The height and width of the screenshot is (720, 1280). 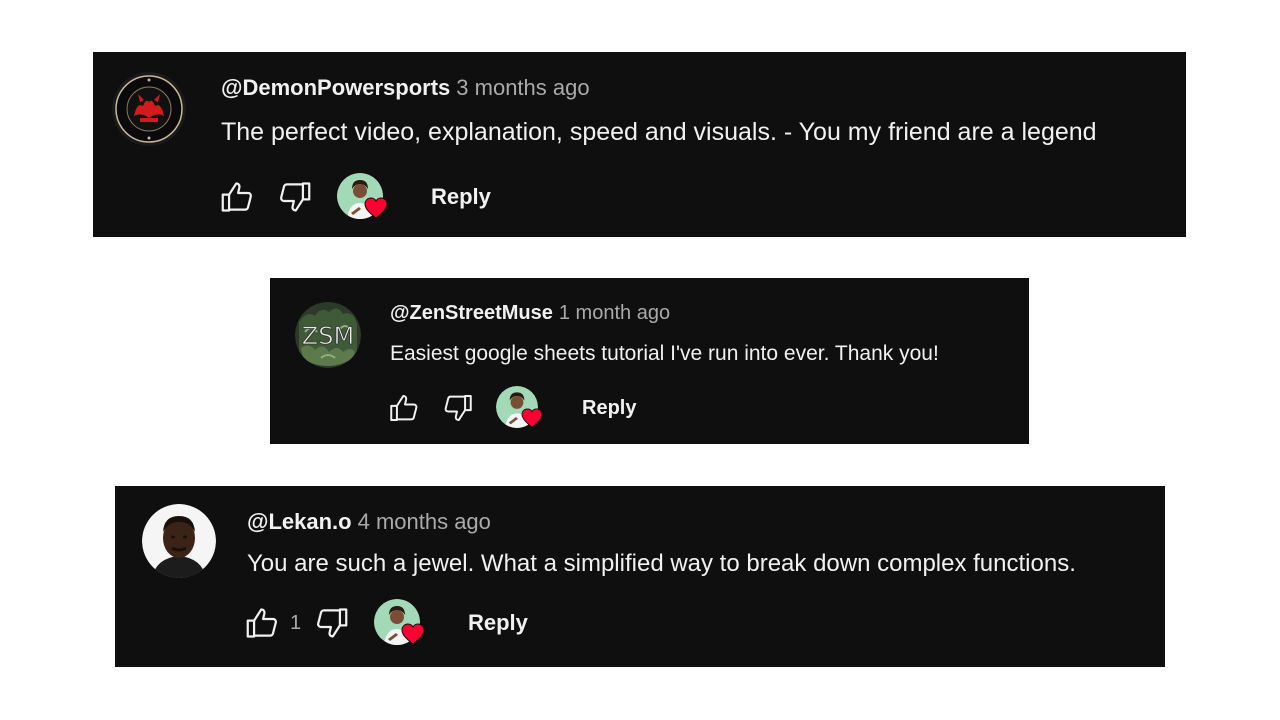 I want to click on comment-header: @ZenStreetMuse 1 month ago, so click(x=530, y=313).